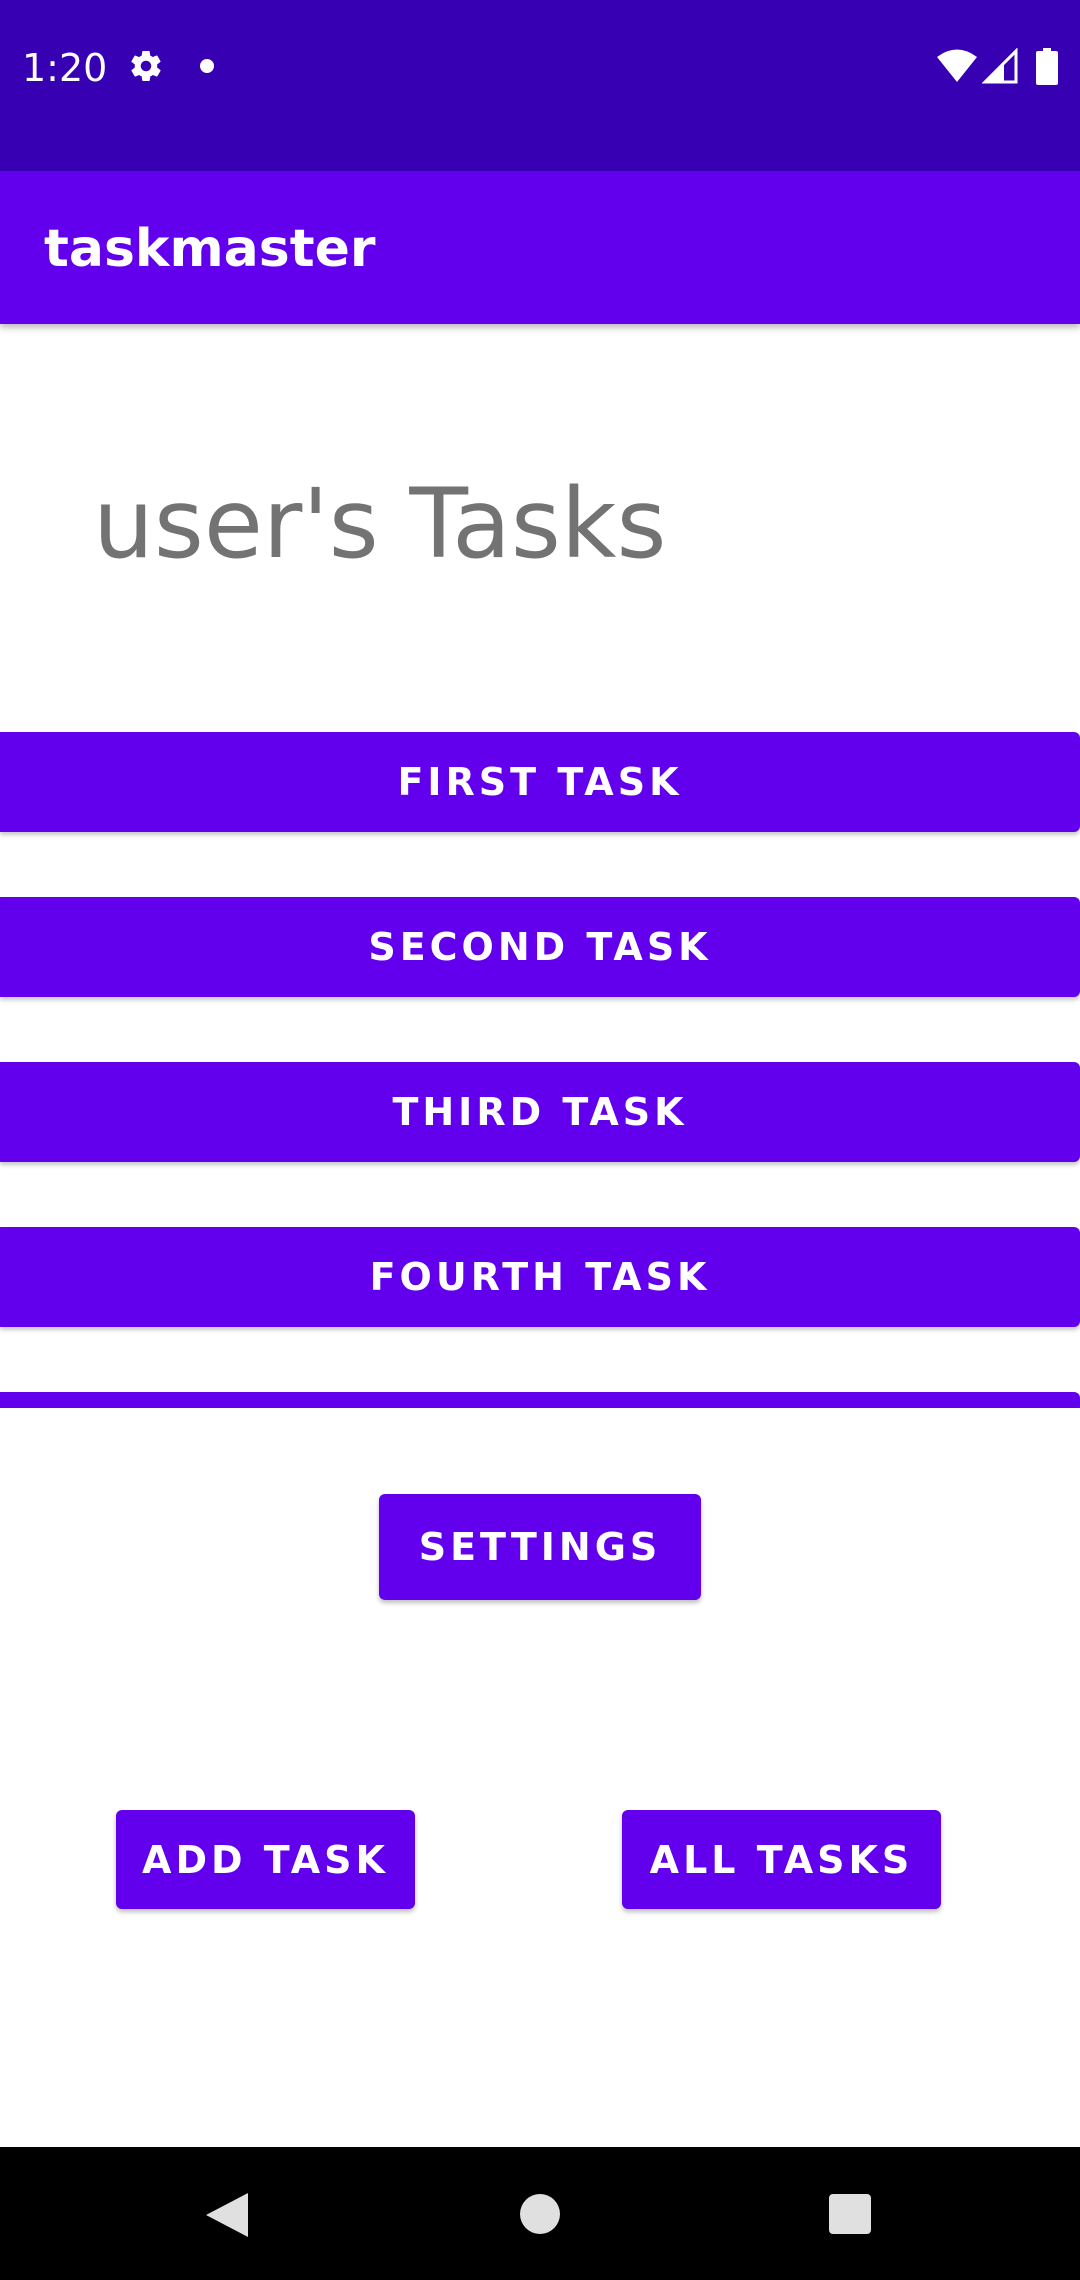 The image size is (1080, 2280). What do you see at coordinates (1000, 66) in the screenshot?
I see `cell-signal-icon` at bounding box center [1000, 66].